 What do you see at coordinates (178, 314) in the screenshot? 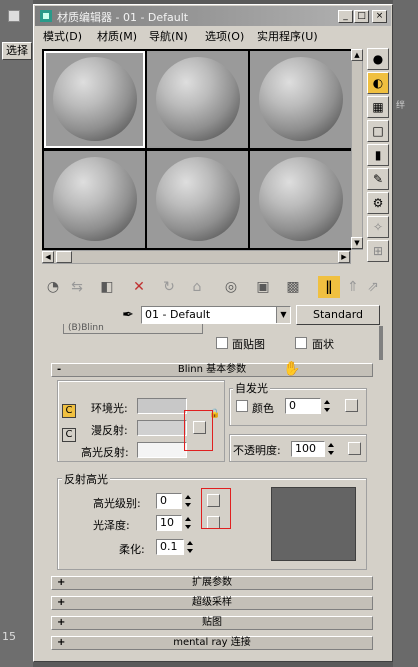
I see `material-name: 01 - Default` at bounding box center [178, 314].